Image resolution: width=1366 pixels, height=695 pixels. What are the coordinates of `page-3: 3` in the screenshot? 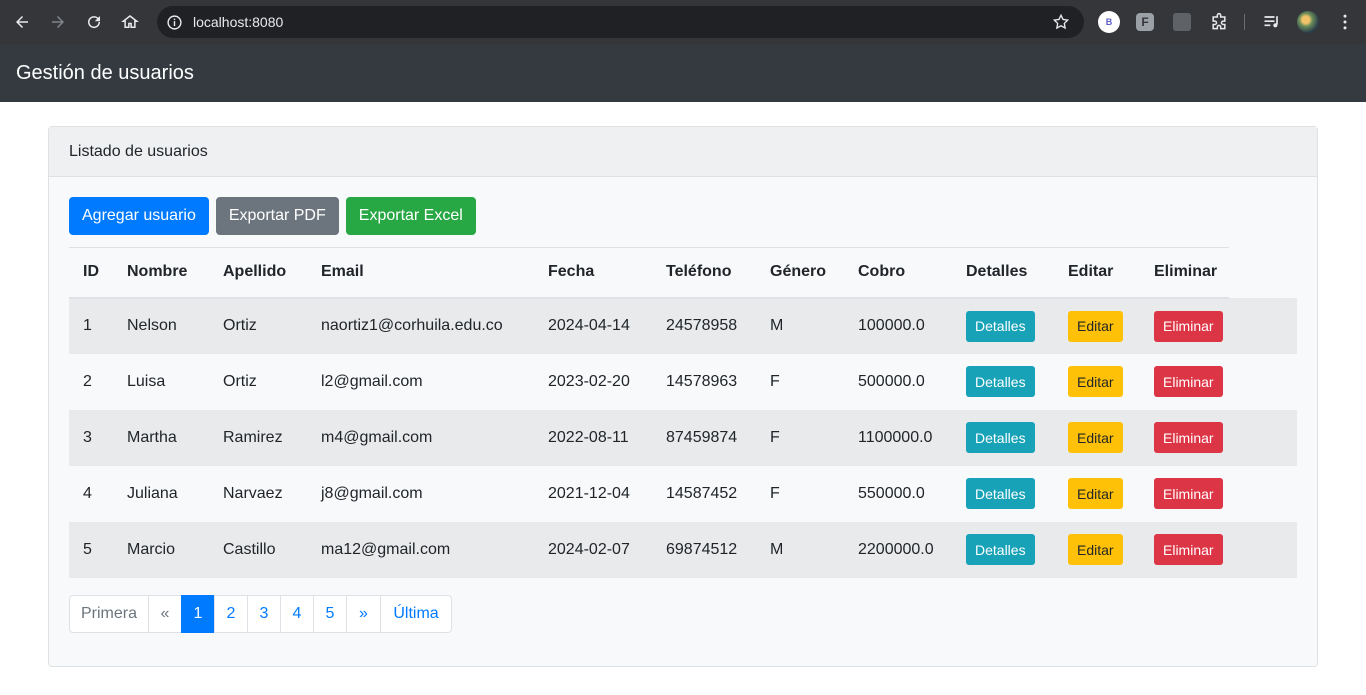 It's located at (264, 613).